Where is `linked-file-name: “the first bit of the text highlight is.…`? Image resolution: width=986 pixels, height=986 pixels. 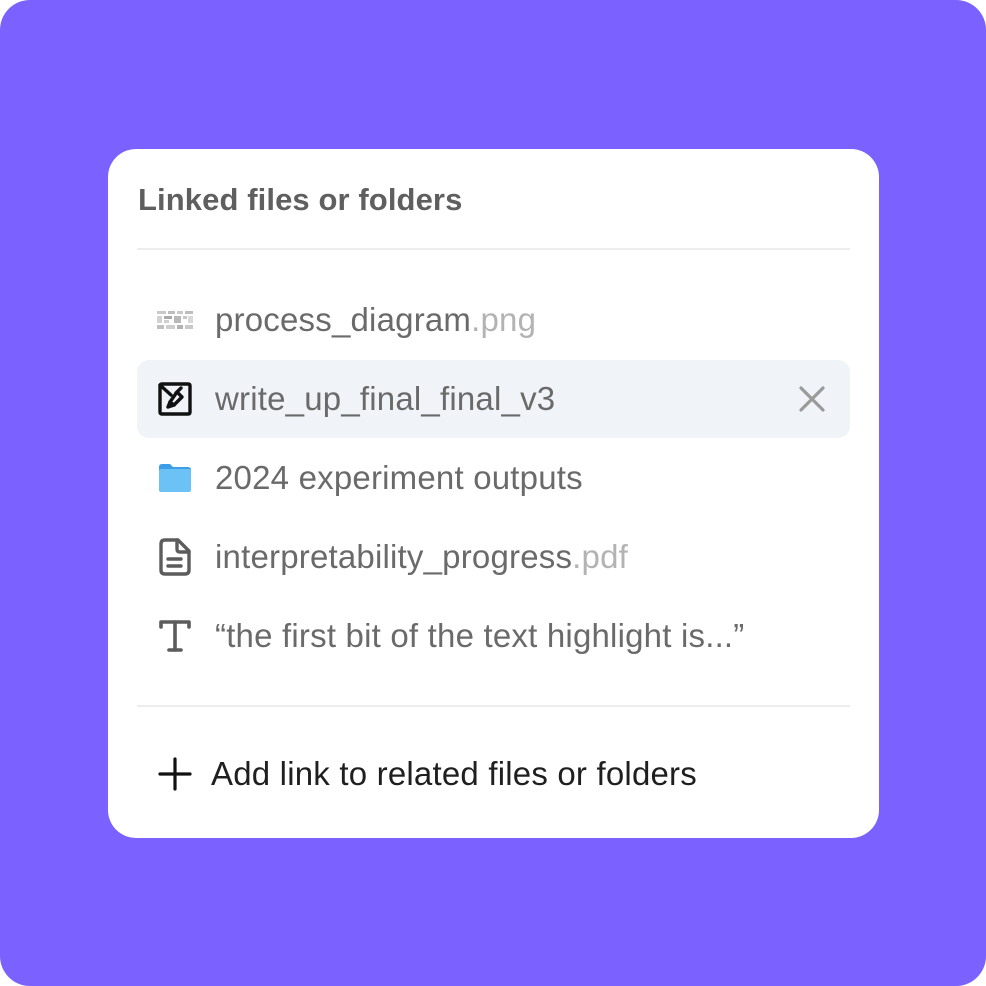 linked-file-name: “the first bit of the text highlight is.… is located at coordinates (480, 636).